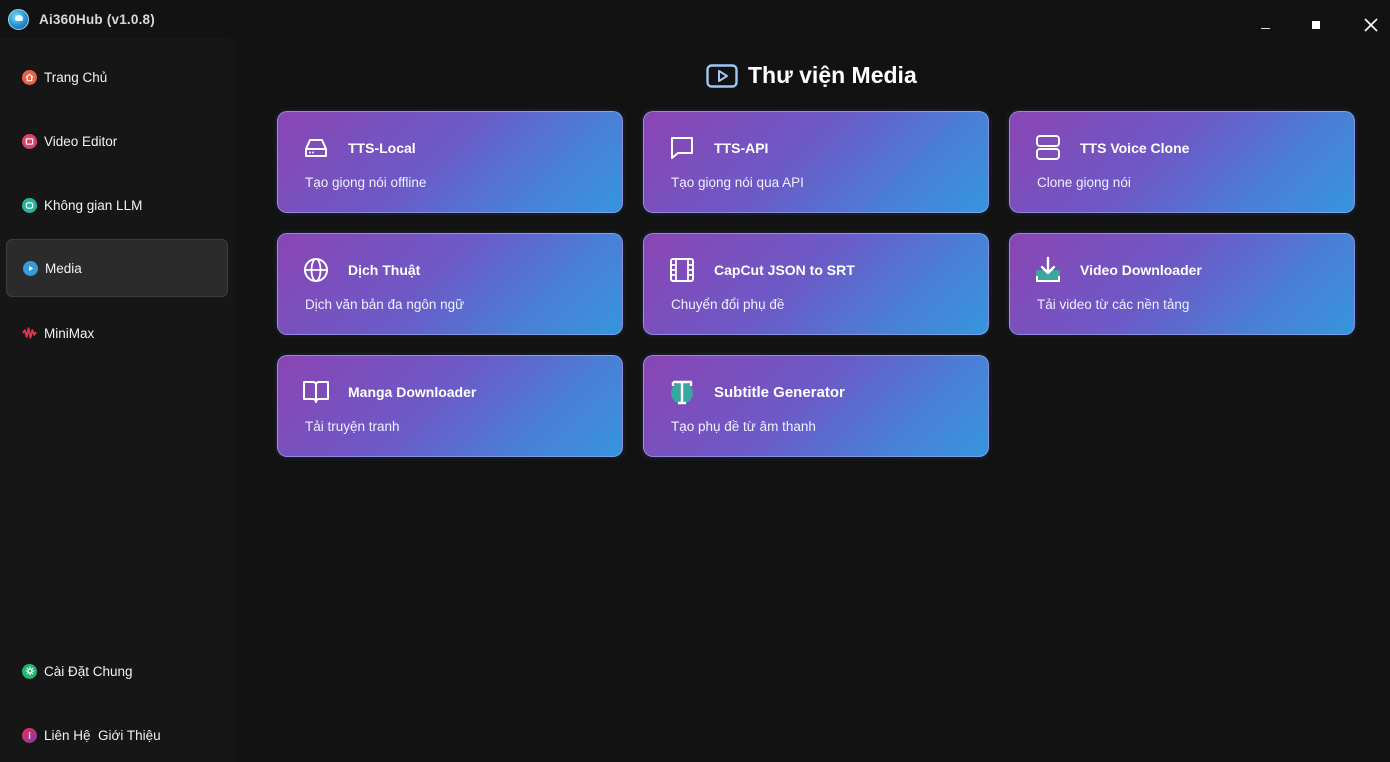 The width and height of the screenshot is (1390, 762). What do you see at coordinates (352, 426) in the screenshot?
I see `card-subtitle: Tải truyện tranh` at bounding box center [352, 426].